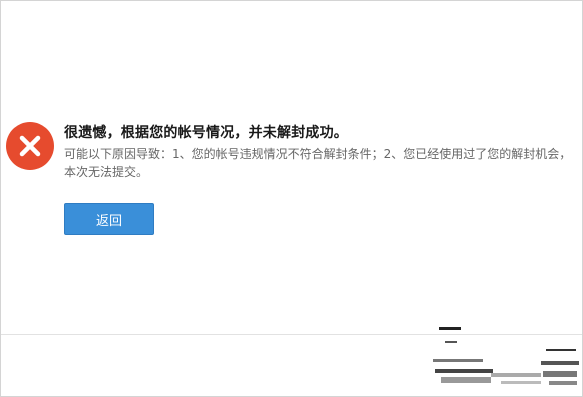  I want to click on error-title: 很遗憾，根据您的帐号情况，并未解封成功。, so click(206, 133).